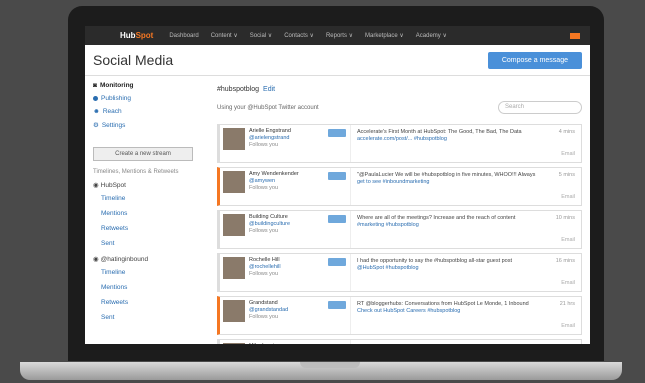 This screenshot has width=645, height=383. What do you see at coordinates (269, 224) in the screenshot?
I see `user-handle: @buildingculture` at bounding box center [269, 224].